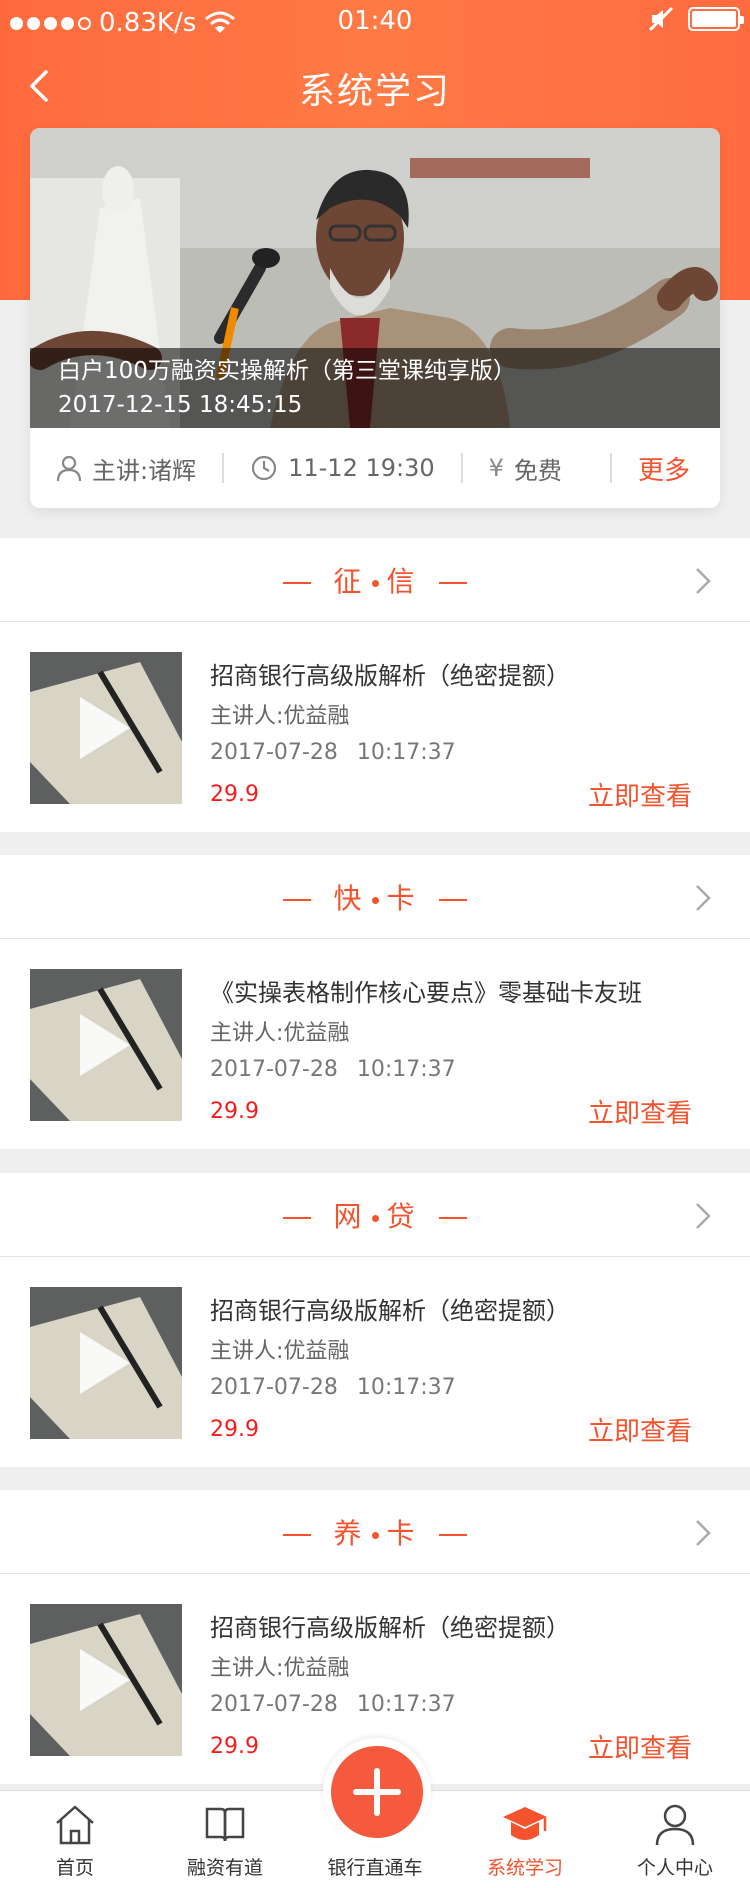  Describe the element at coordinates (716, 19) in the screenshot. I see `battery-icon` at that location.